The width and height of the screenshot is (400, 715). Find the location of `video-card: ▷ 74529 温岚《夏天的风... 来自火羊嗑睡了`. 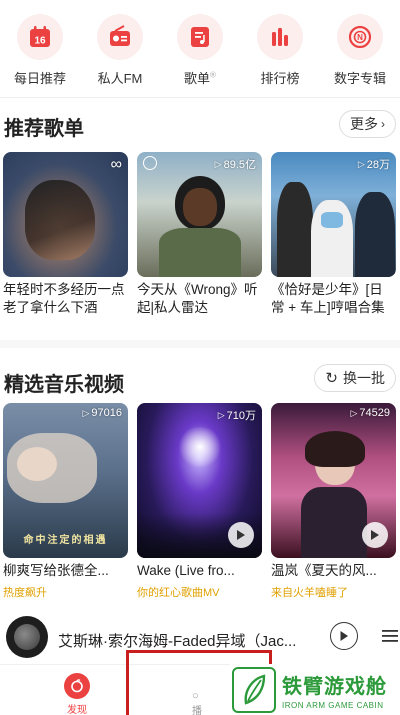

video-card: ▷ 74529 温岚《夏天的风... 来自火羊嗑睡了 is located at coordinates (333, 501).